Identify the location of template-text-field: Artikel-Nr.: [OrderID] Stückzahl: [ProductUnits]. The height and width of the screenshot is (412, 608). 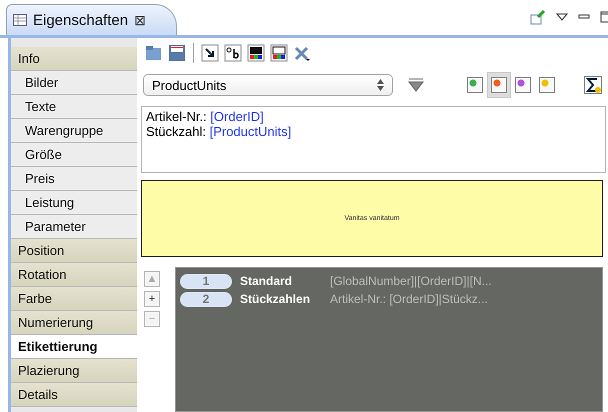
(373, 139).